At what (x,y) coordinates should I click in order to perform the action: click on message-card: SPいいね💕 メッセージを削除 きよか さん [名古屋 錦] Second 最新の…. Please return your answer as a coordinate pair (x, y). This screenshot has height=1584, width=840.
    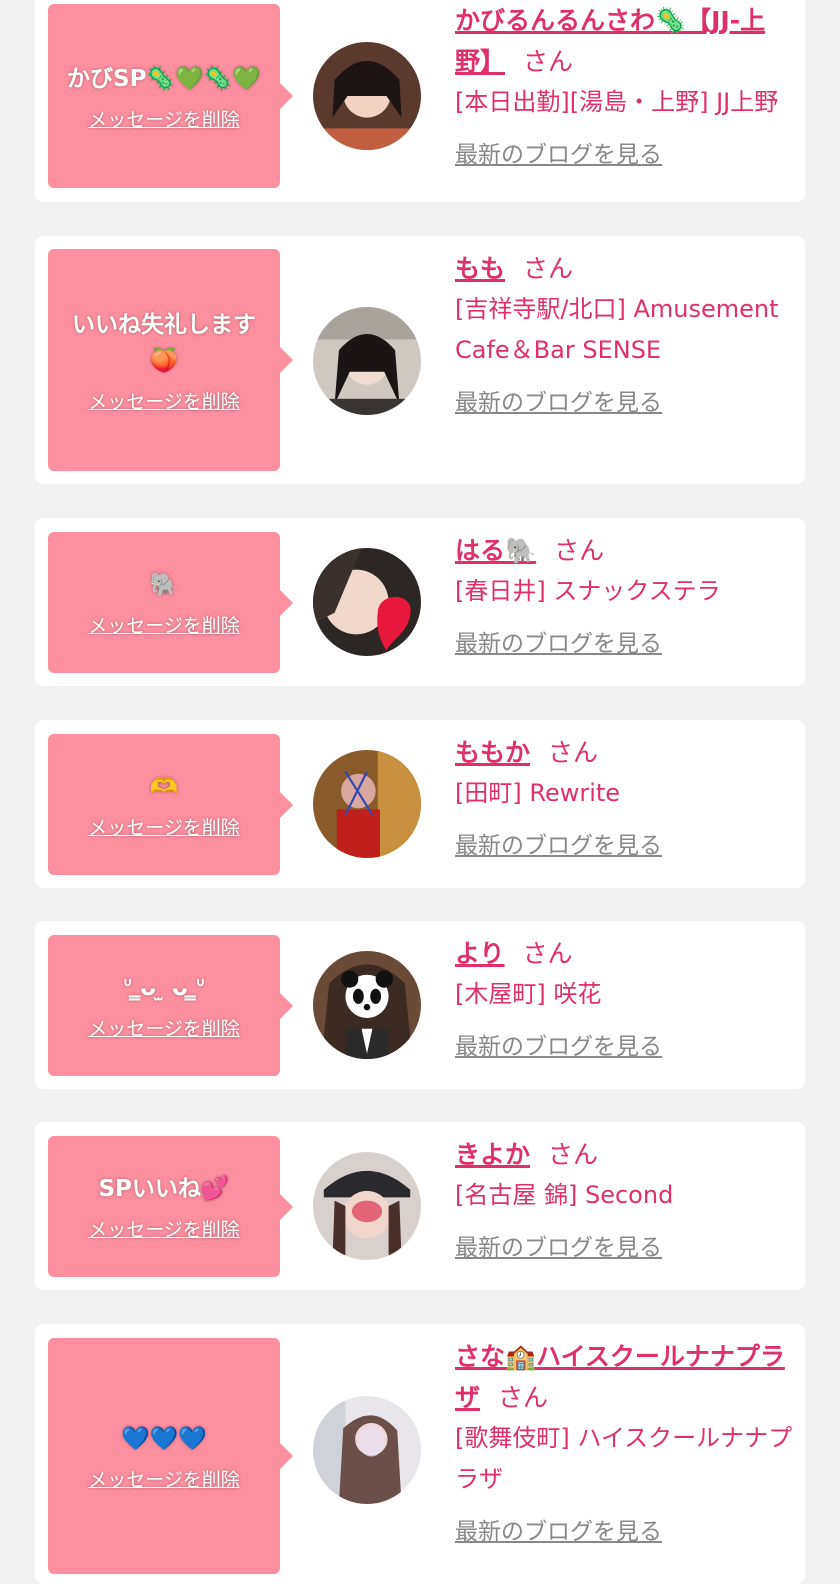
    Looking at the image, I should click on (420, 1206).